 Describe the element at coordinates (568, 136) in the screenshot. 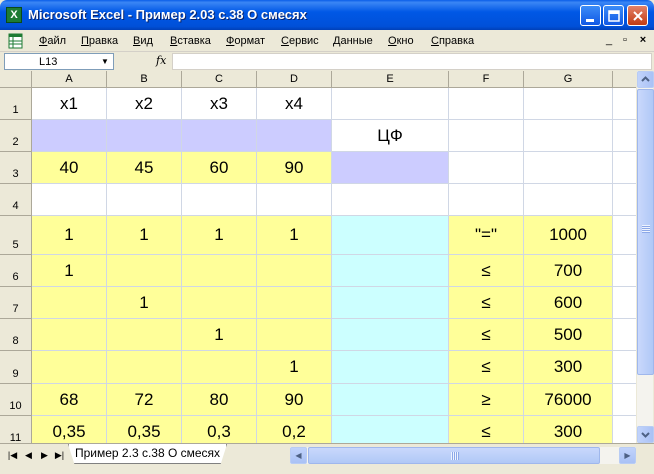

I see `cell-g2` at that location.